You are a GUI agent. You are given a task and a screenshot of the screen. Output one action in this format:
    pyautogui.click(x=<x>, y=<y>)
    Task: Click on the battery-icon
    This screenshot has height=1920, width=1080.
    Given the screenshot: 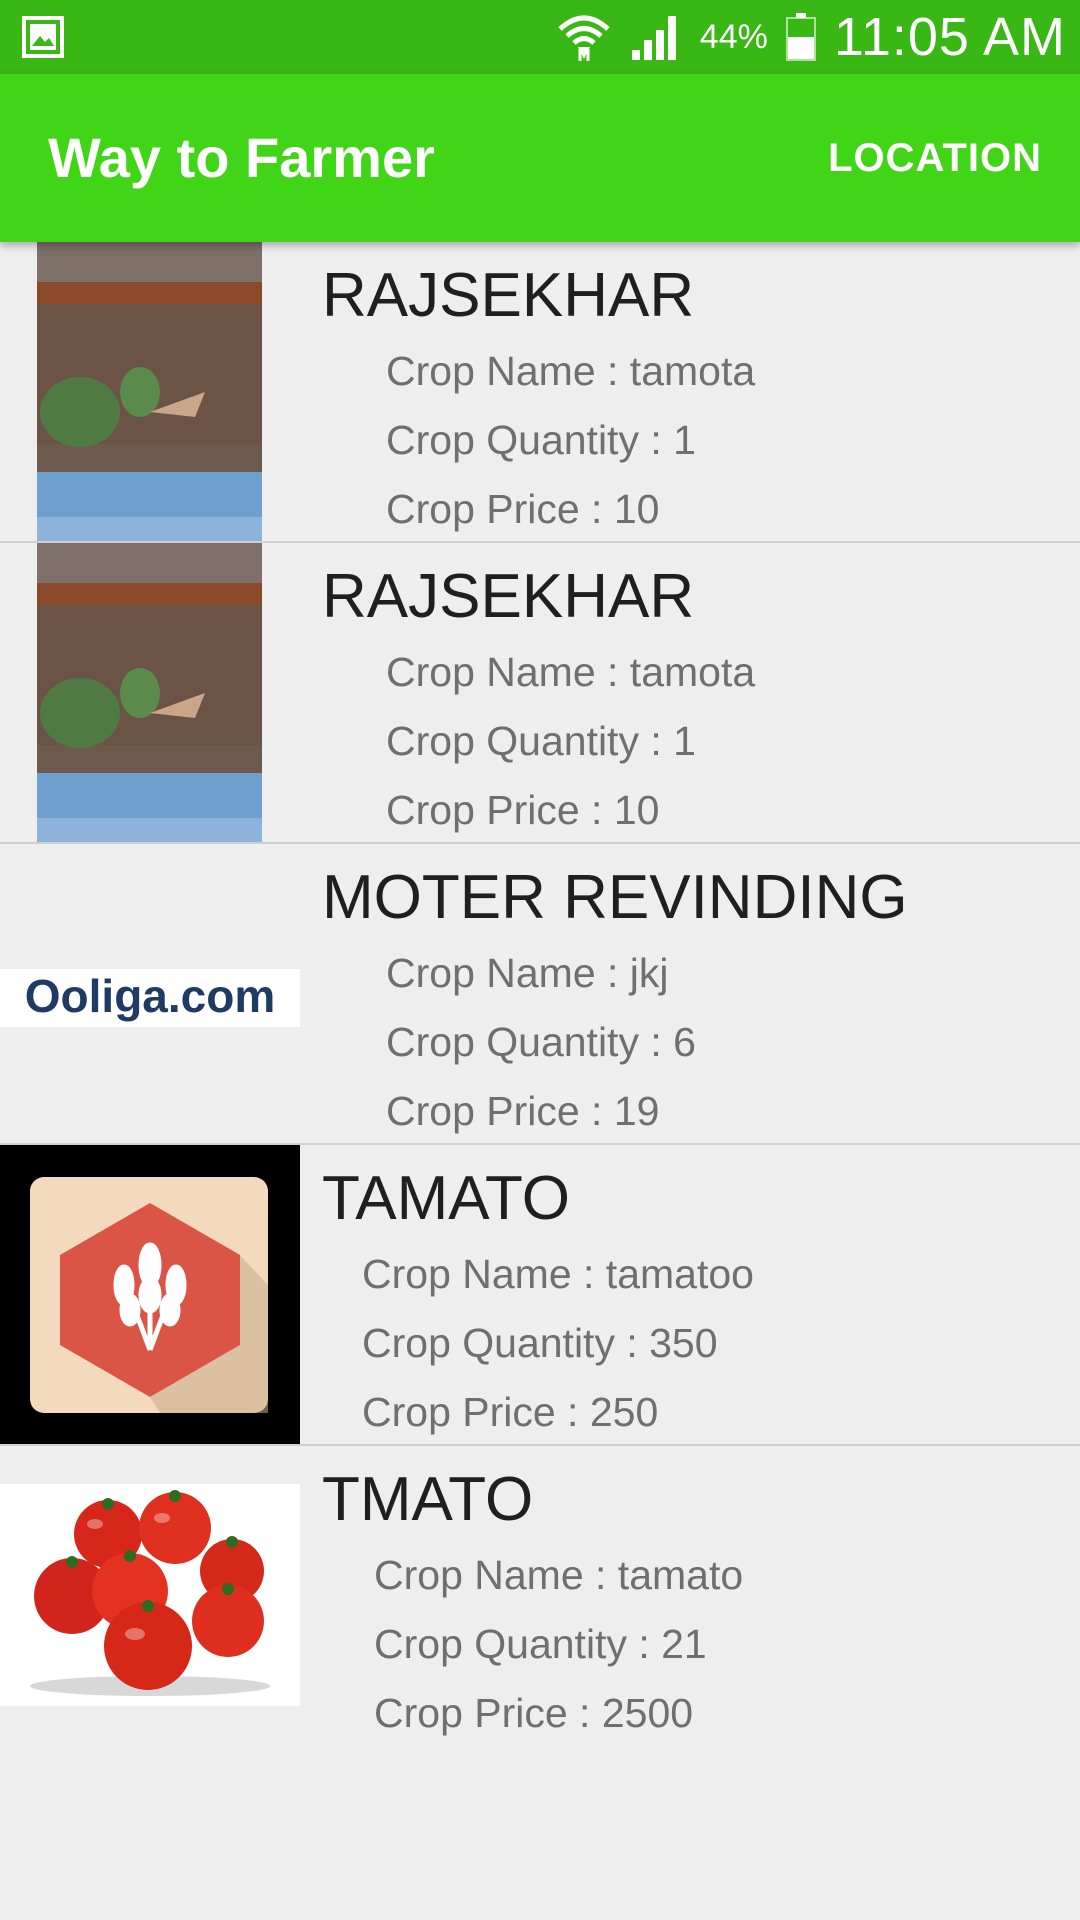 What is the action you would take?
    pyautogui.click(x=800, y=37)
    